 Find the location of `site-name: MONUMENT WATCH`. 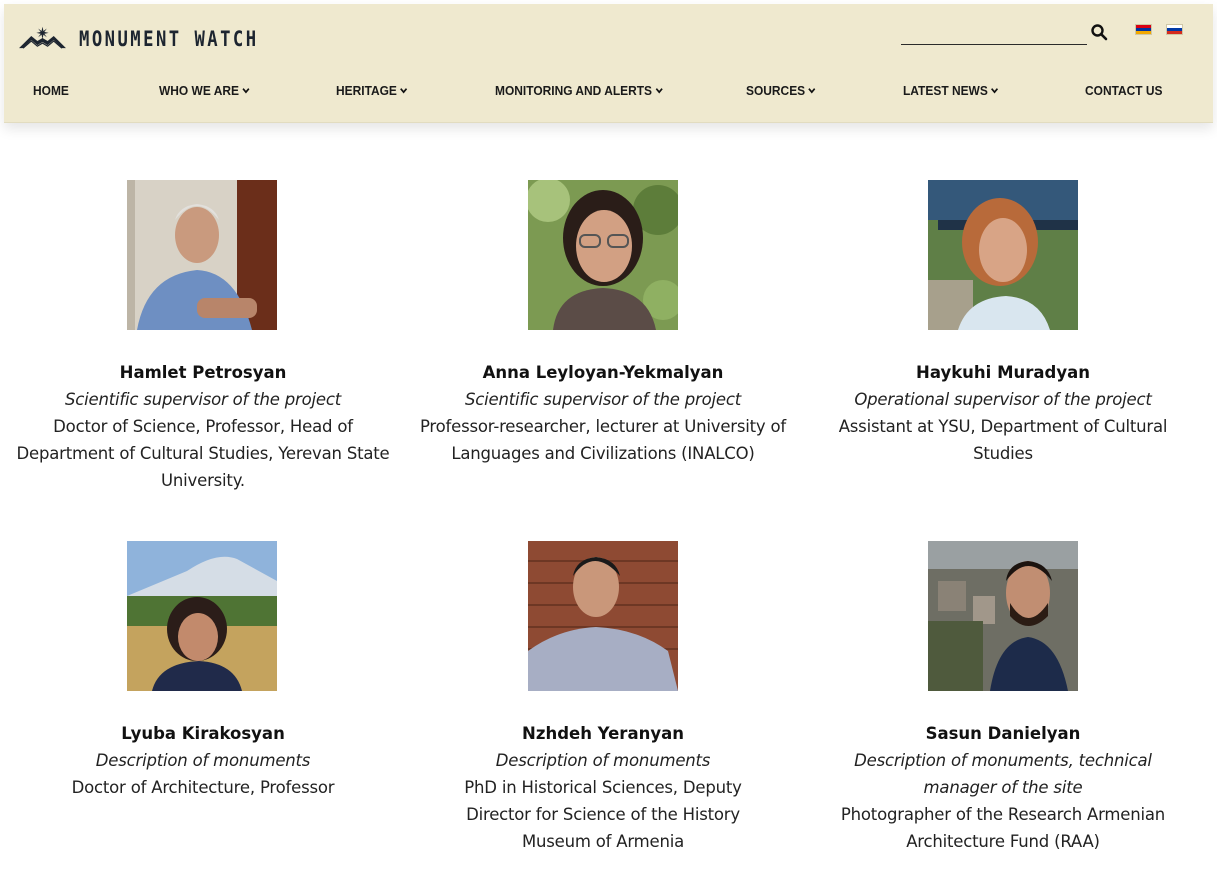

site-name: MONUMENT WATCH is located at coordinates (168, 39).